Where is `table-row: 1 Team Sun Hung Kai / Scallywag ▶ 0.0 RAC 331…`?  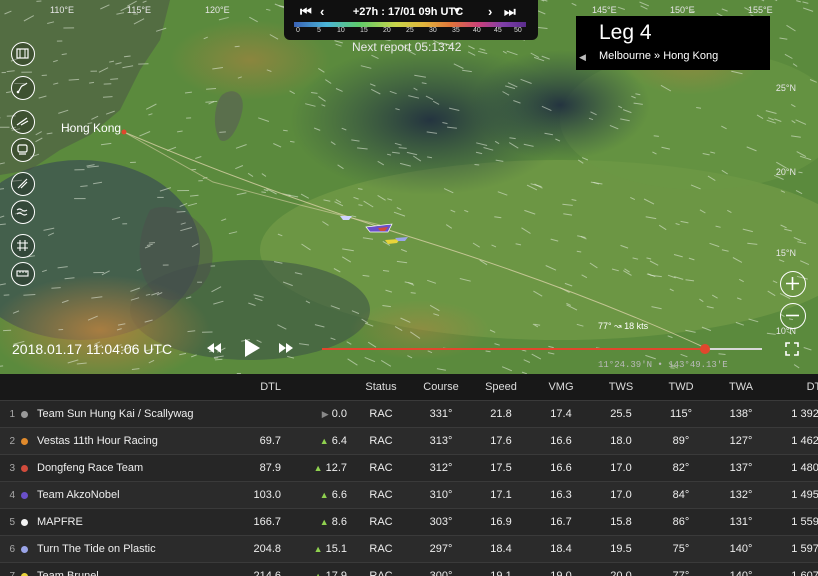
table-row: 1 Team Sun Hung Kai / Scallywag ▶ 0.0 RAC 331… is located at coordinates (409, 414).